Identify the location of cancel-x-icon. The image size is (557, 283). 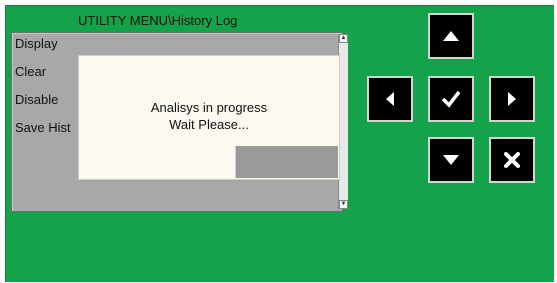
(512, 160).